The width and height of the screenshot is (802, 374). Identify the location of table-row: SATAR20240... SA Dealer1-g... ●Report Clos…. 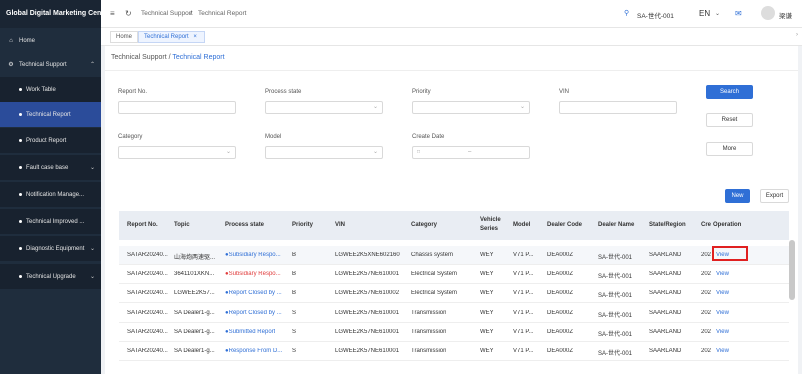
(454, 313).